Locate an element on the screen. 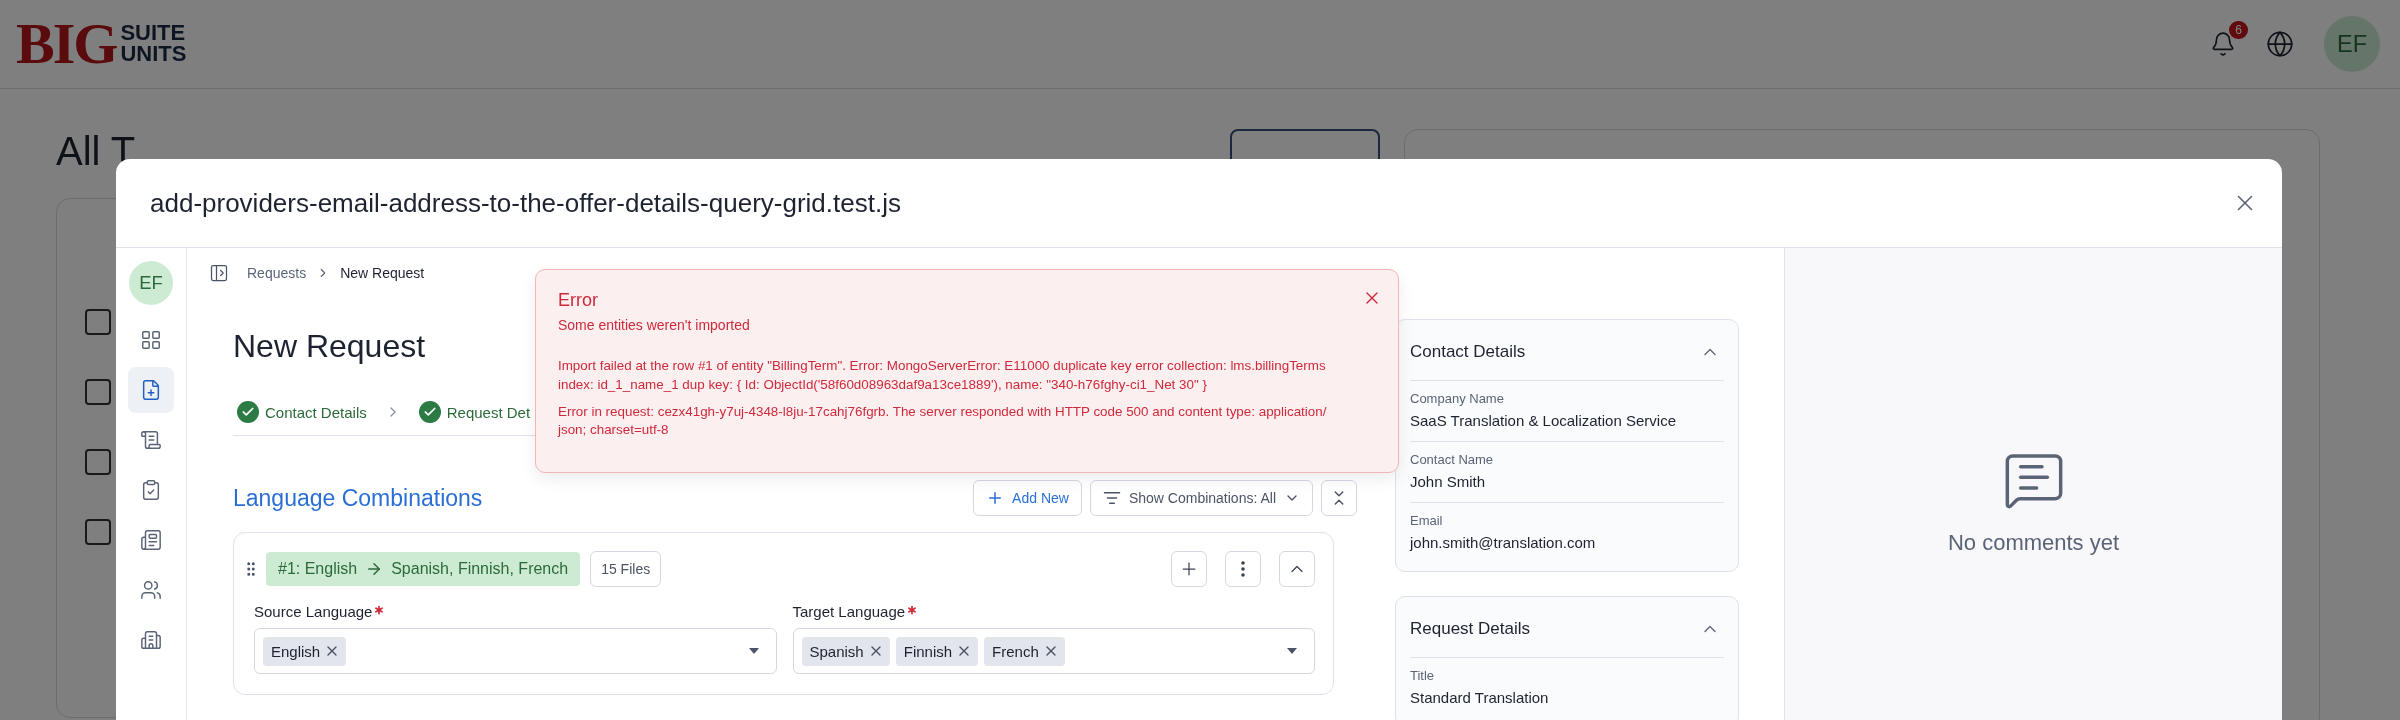 The image size is (2400, 720). language-select: English is located at coordinates (515, 651).